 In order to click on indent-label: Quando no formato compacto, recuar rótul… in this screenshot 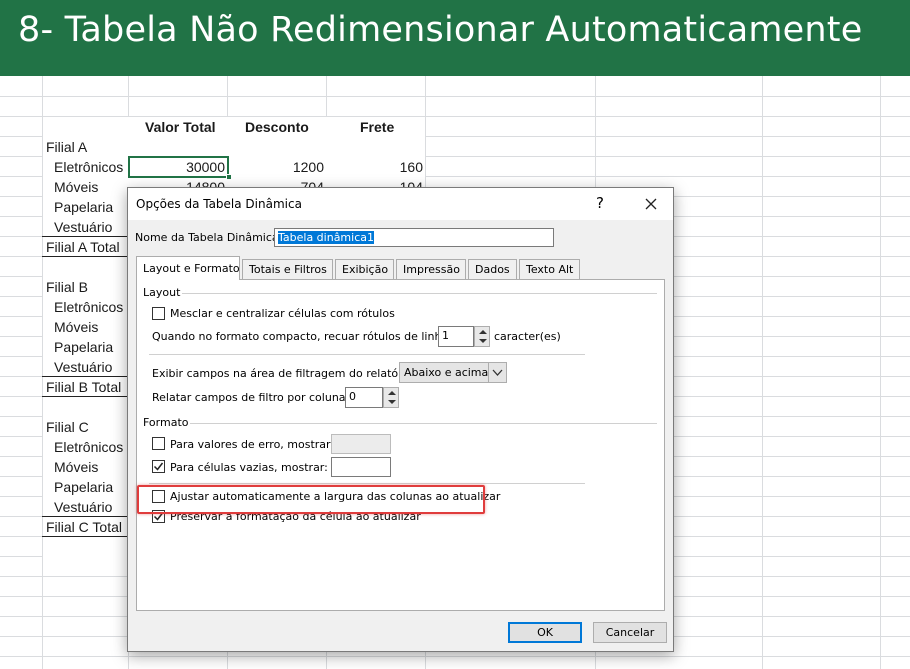, I will do `click(302, 336)`.